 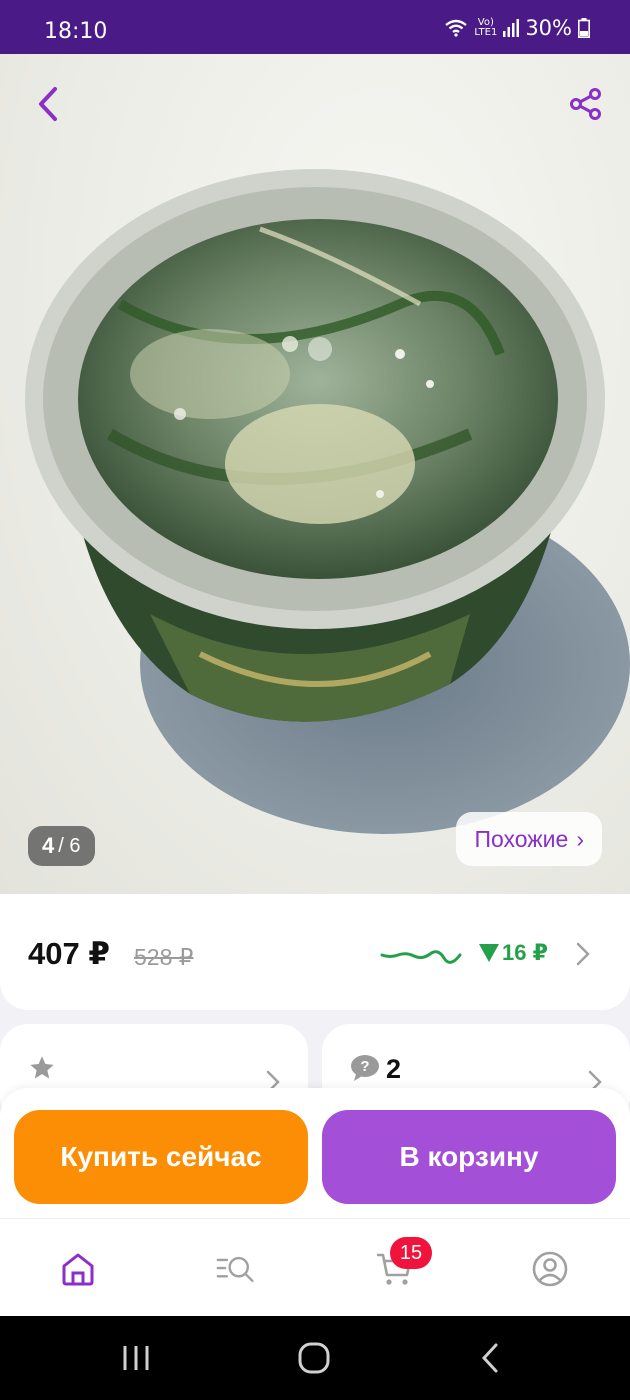 What do you see at coordinates (76, 31) in the screenshot?
I see `status-time: 18:10` at bounding box center [76, 31].